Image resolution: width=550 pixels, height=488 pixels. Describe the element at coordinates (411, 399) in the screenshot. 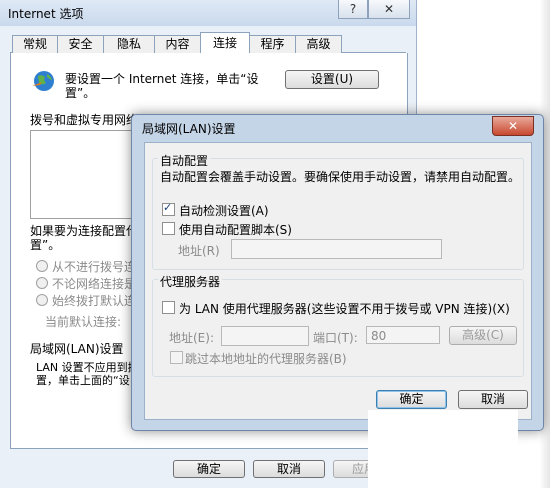

I see `lan-ok-button: 确定` at that location.